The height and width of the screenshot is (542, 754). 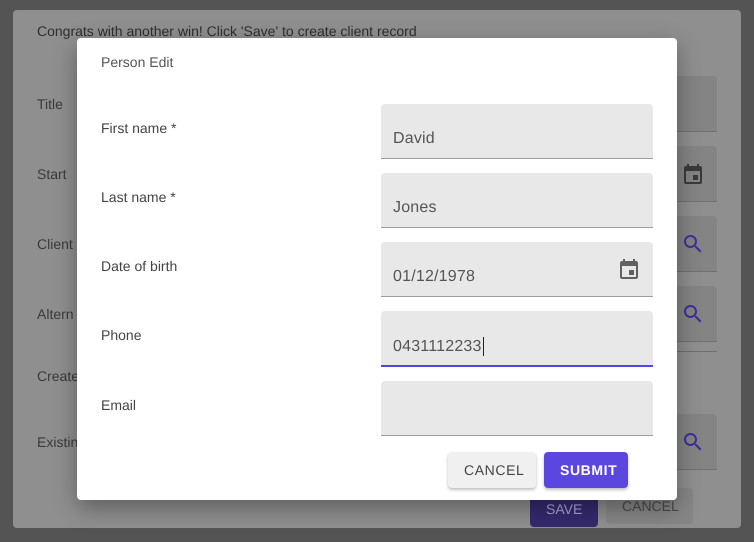 What do you see at coordinates (517, 200) in the screenshot?
I see `input-field: Jones` at bounding box center [517, 200].